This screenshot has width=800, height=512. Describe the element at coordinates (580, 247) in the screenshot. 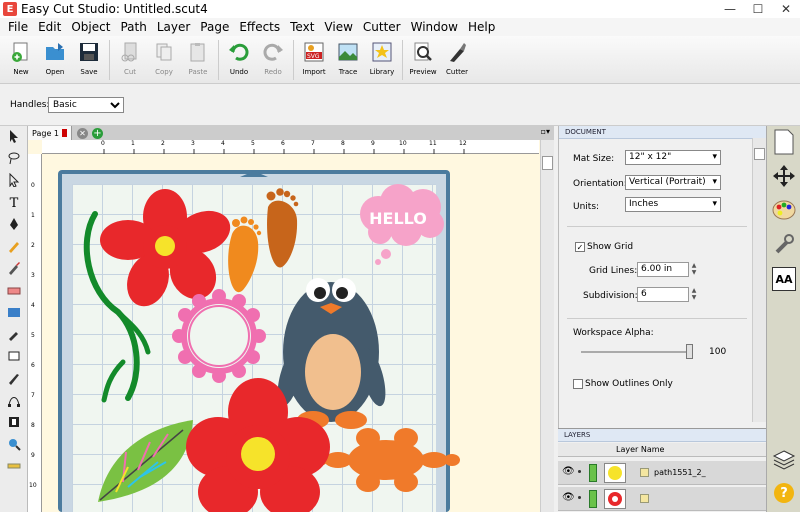

I see `show-grid-checkbox: ✓` at that location.